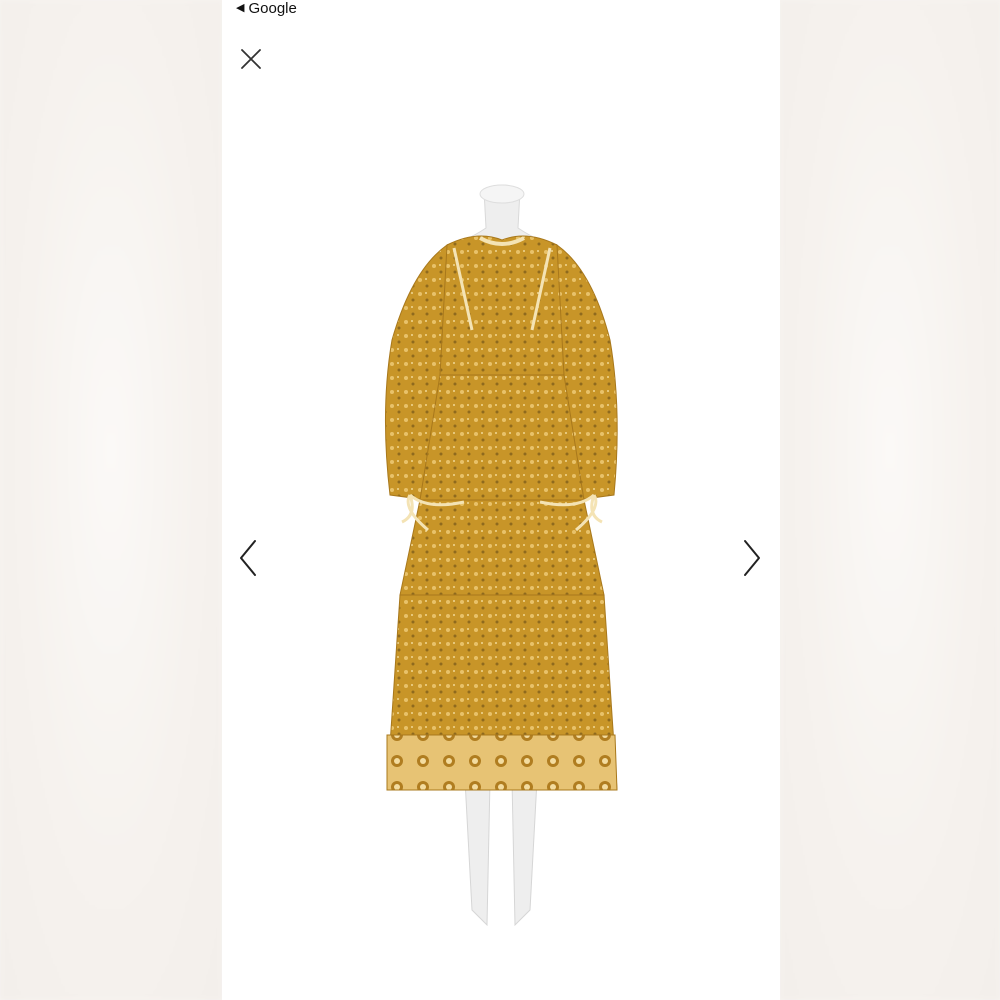  What do you see at coordinates (752, 558) in the screenshot?
I see `chevron-right-icon` at bounding box center [752, 558].